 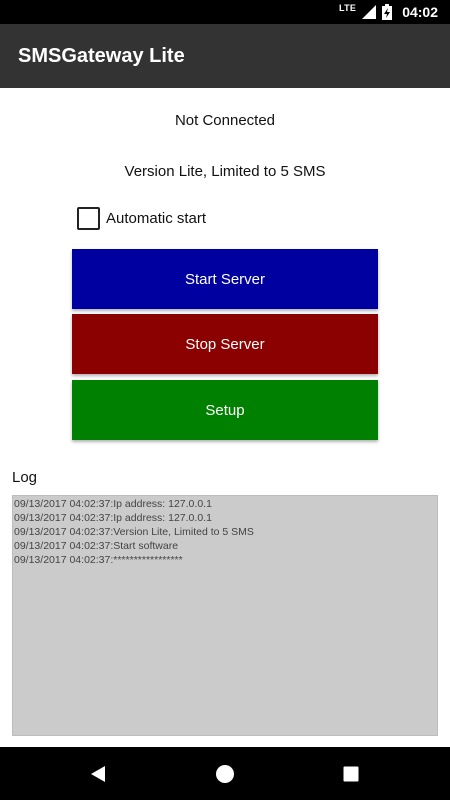 What do you see at coordinates (225, 344) in the screenshot?
I see `stop-server-button: Stop Server` at bounding box center [225, 344].